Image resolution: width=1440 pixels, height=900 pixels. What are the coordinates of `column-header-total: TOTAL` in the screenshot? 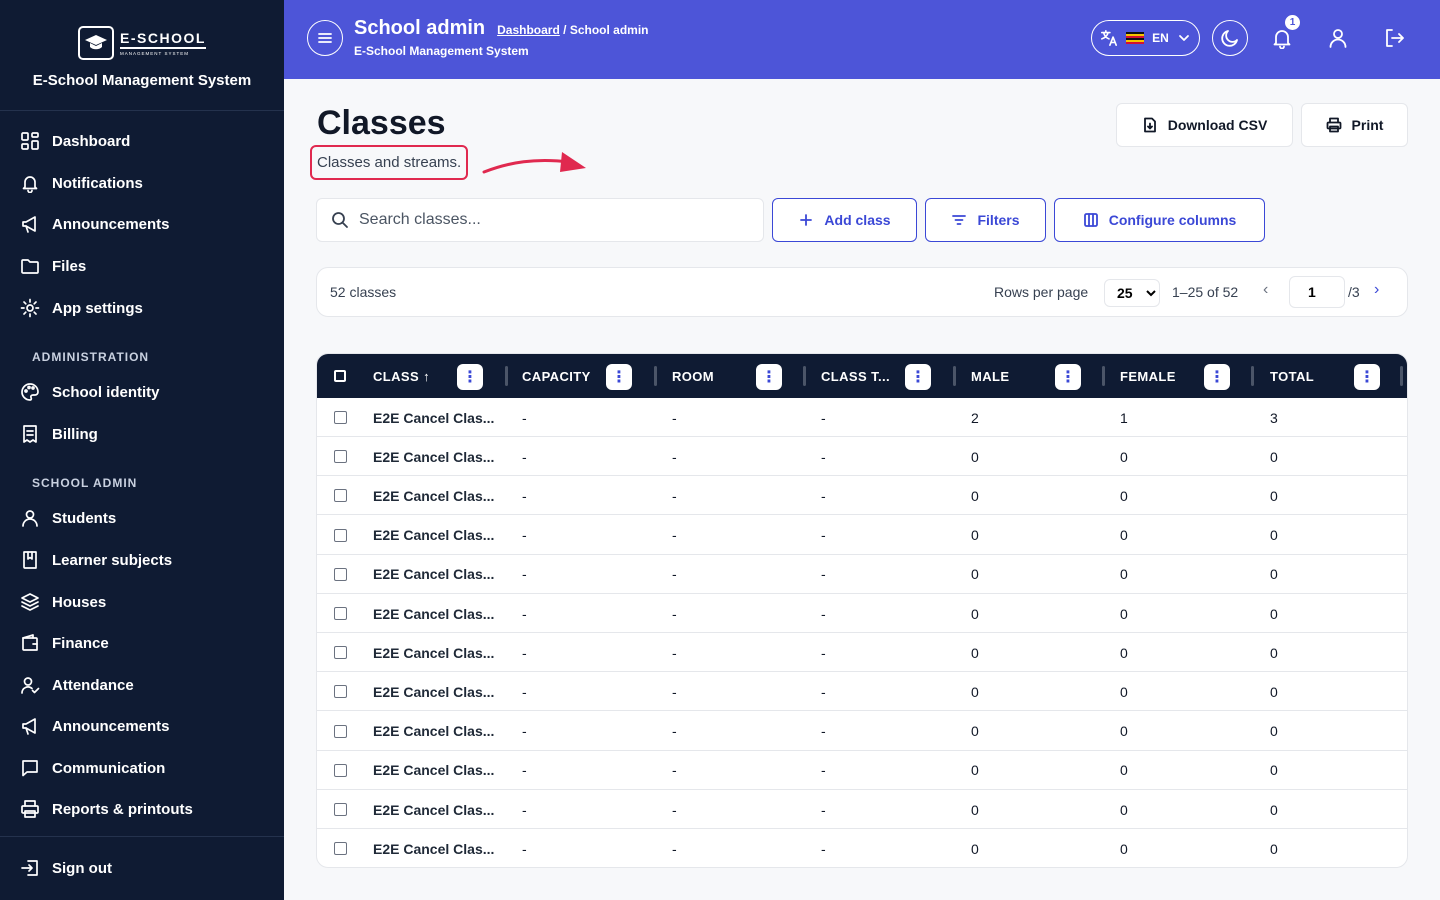 It's located at (1292, 376).